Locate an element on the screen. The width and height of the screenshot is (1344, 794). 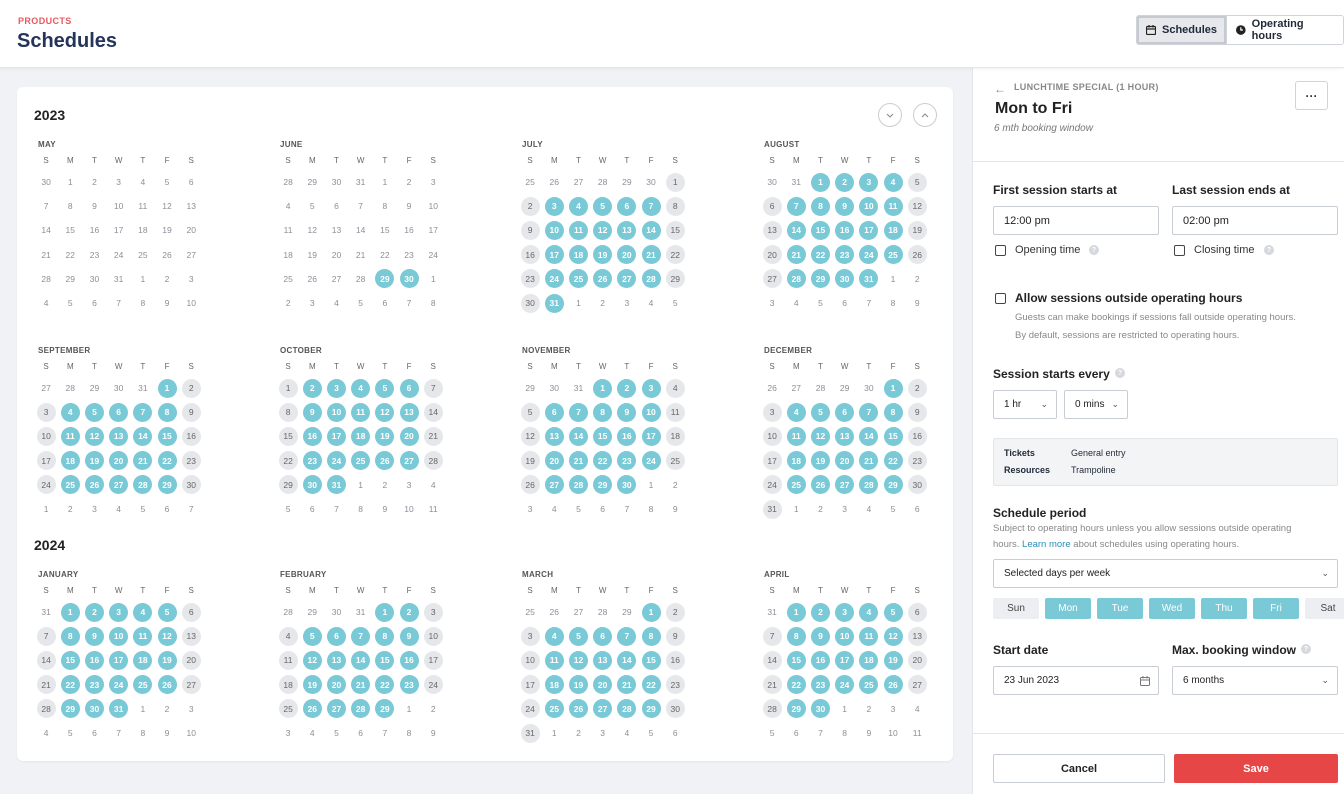
calendar-day-scheduled: 1 is located at coordinates (651, 612).